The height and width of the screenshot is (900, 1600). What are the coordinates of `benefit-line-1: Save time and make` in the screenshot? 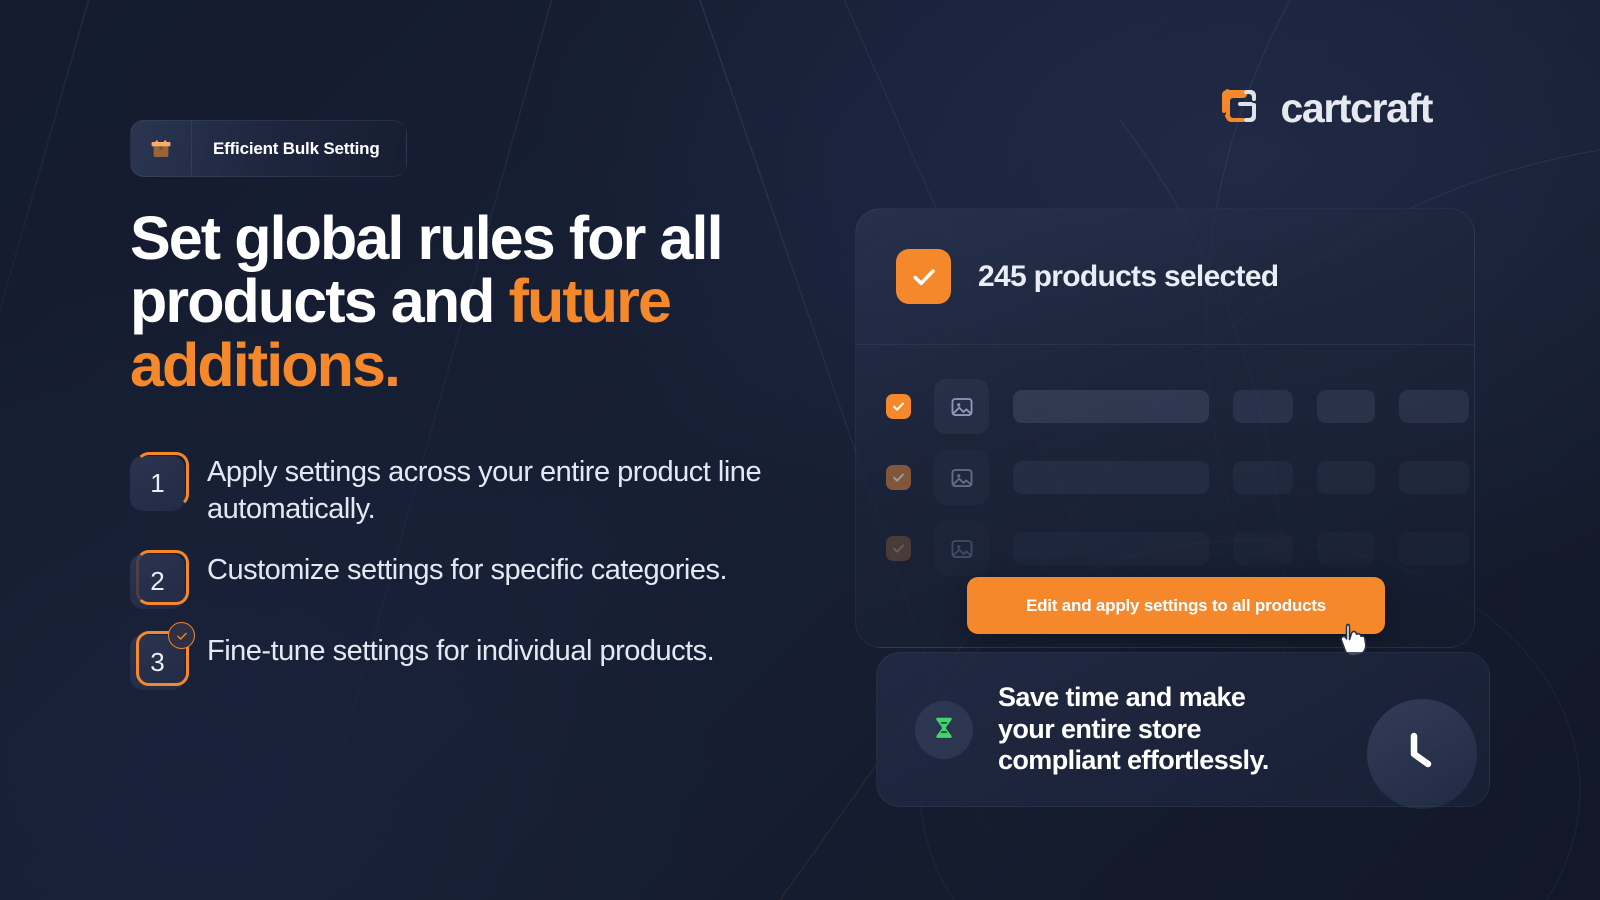 It's located at (1122, 696).